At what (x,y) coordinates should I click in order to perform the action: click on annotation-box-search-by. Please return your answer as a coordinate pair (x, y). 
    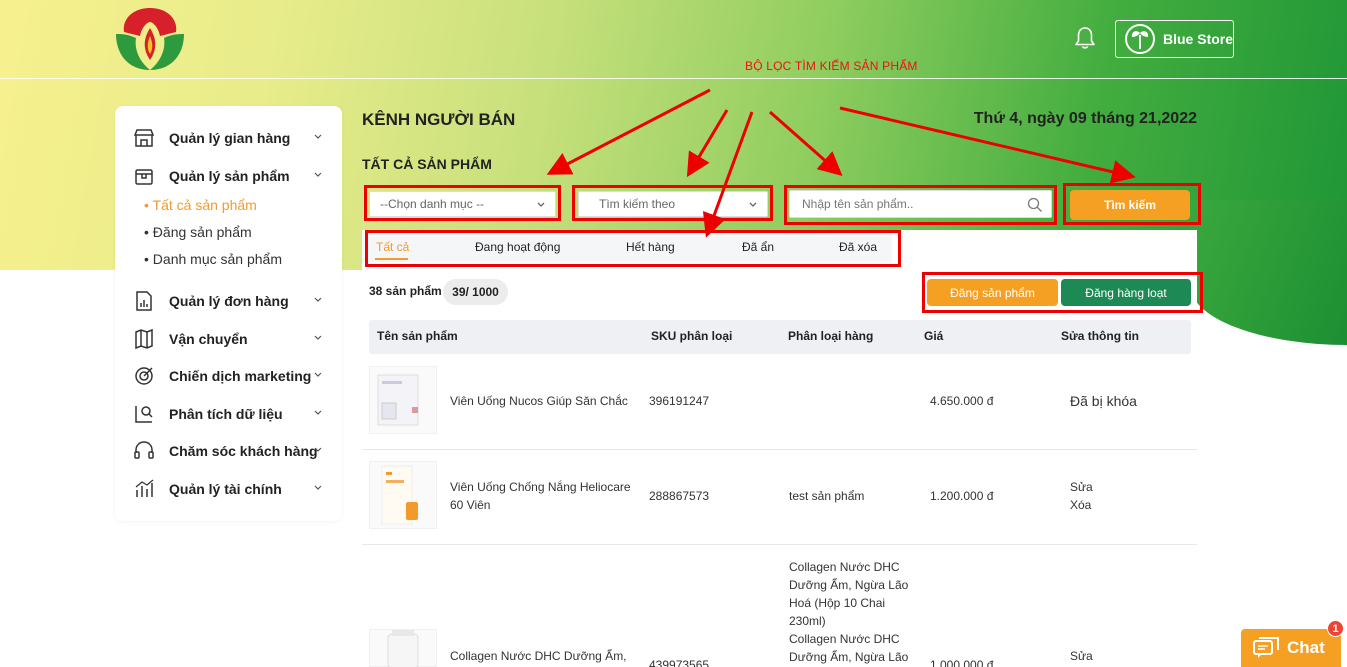
    Looking at the image, I should click on (672, 203).